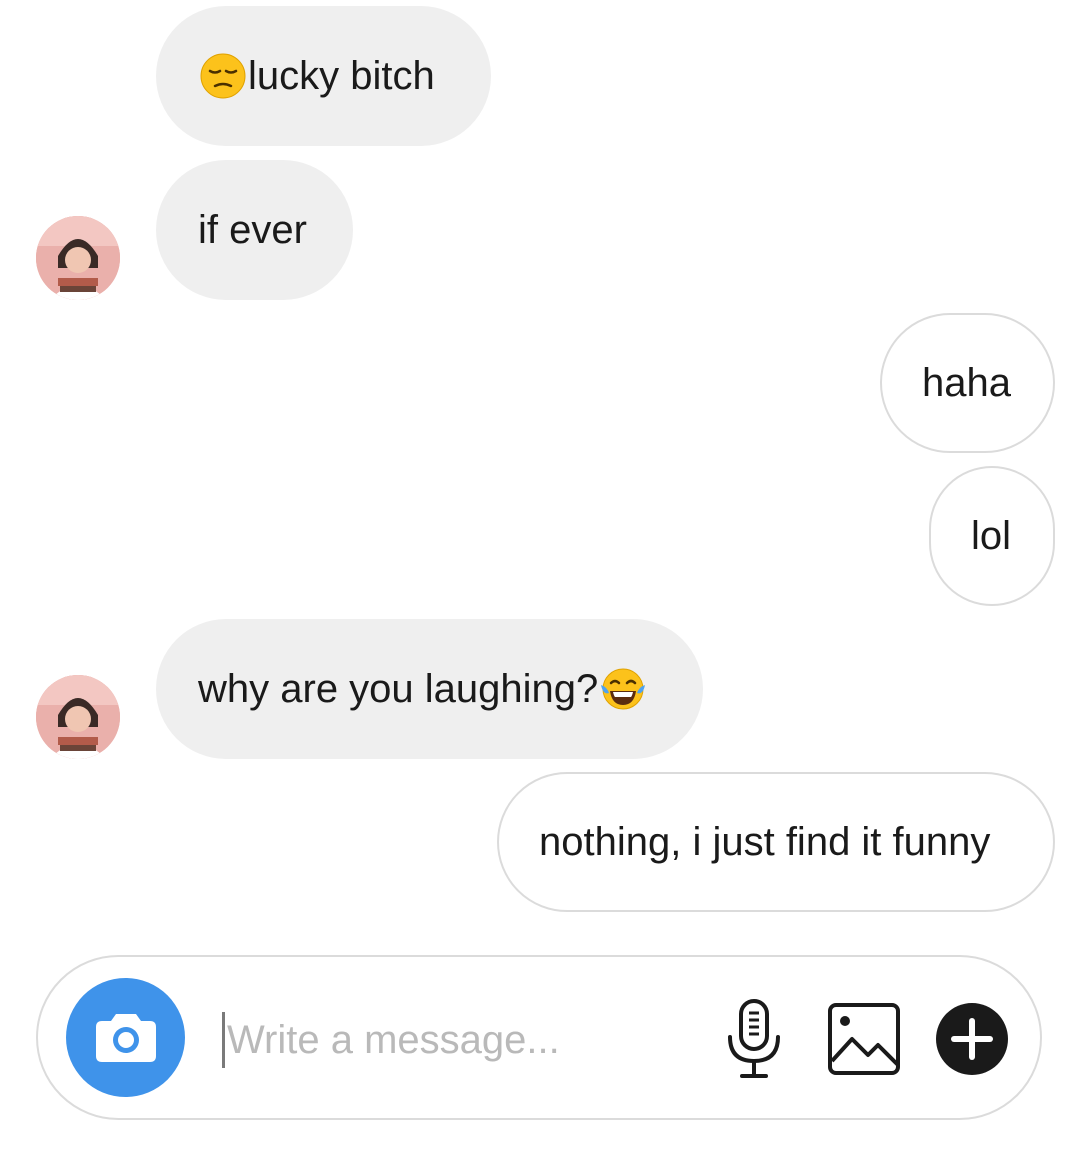 Image resolution: width=1079 pixels, height=1157 pixels. Describe the element at coordinates (623, 689) in the screenshot. I see `tears-of-joy-emoji` at that location.